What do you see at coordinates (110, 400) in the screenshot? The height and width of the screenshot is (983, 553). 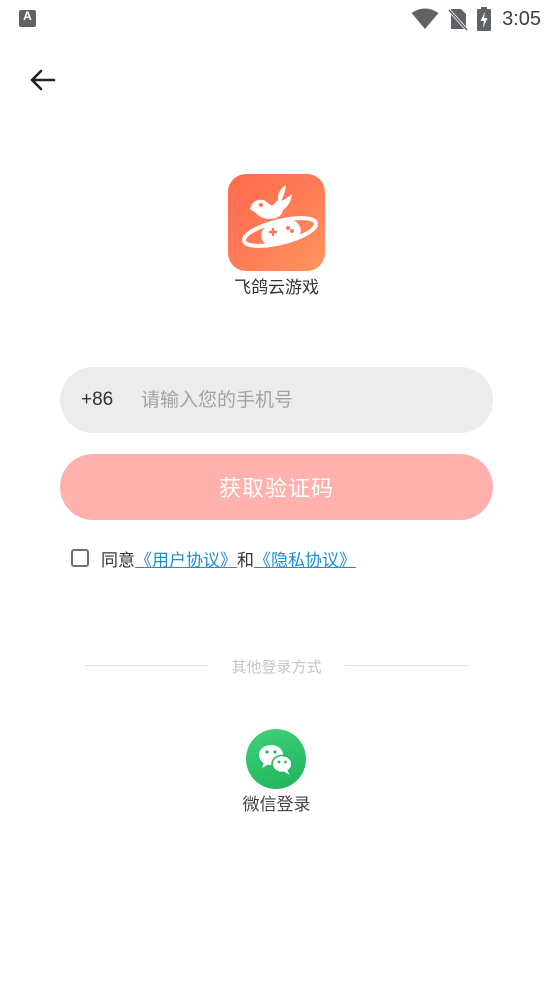 I see `country-code: +86` at bounding box center [110, 400].